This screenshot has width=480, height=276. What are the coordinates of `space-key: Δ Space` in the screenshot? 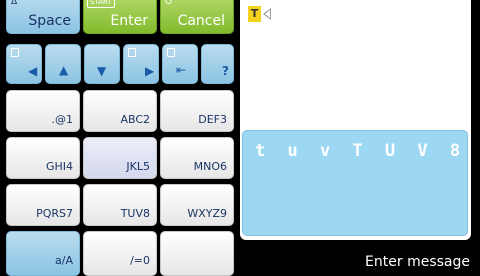 It's located at (43, 17).